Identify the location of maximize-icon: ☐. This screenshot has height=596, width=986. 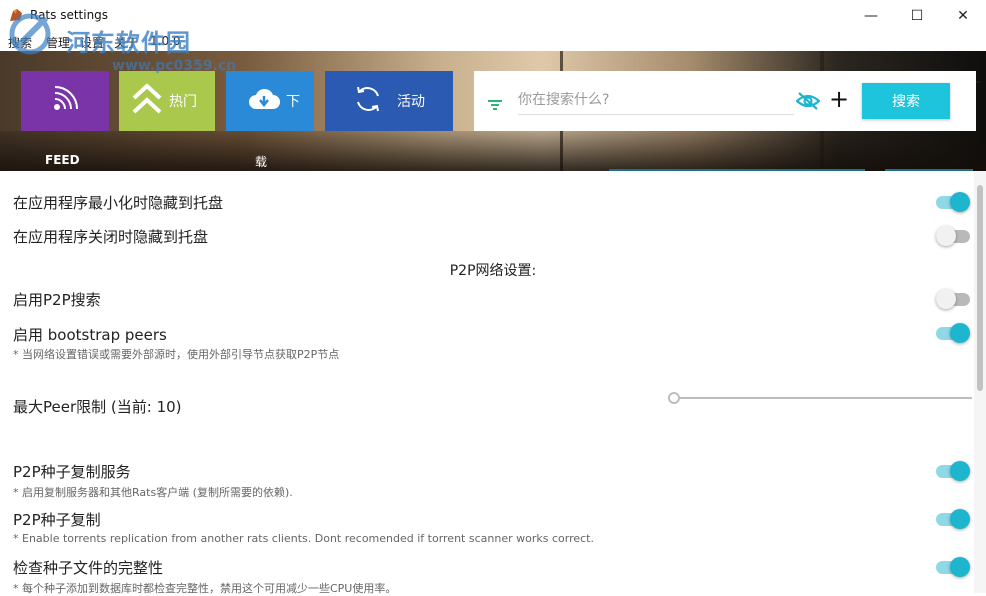
(917, 15).